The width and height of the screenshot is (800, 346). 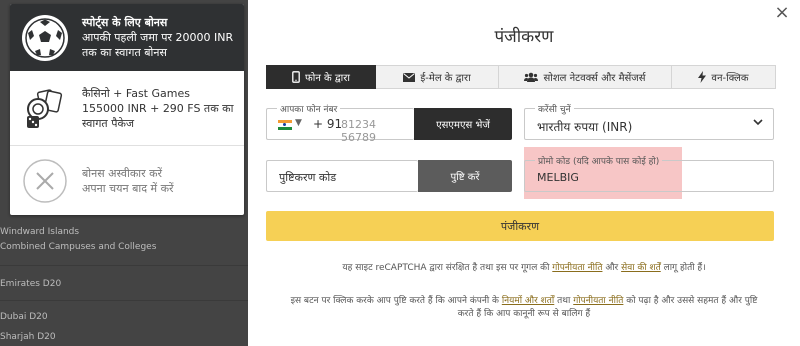 What do you see at coordinates (28, 337) in the screenshot?
I see `bg-list-item: Sharjah D20` at bounding box center [28, 337].